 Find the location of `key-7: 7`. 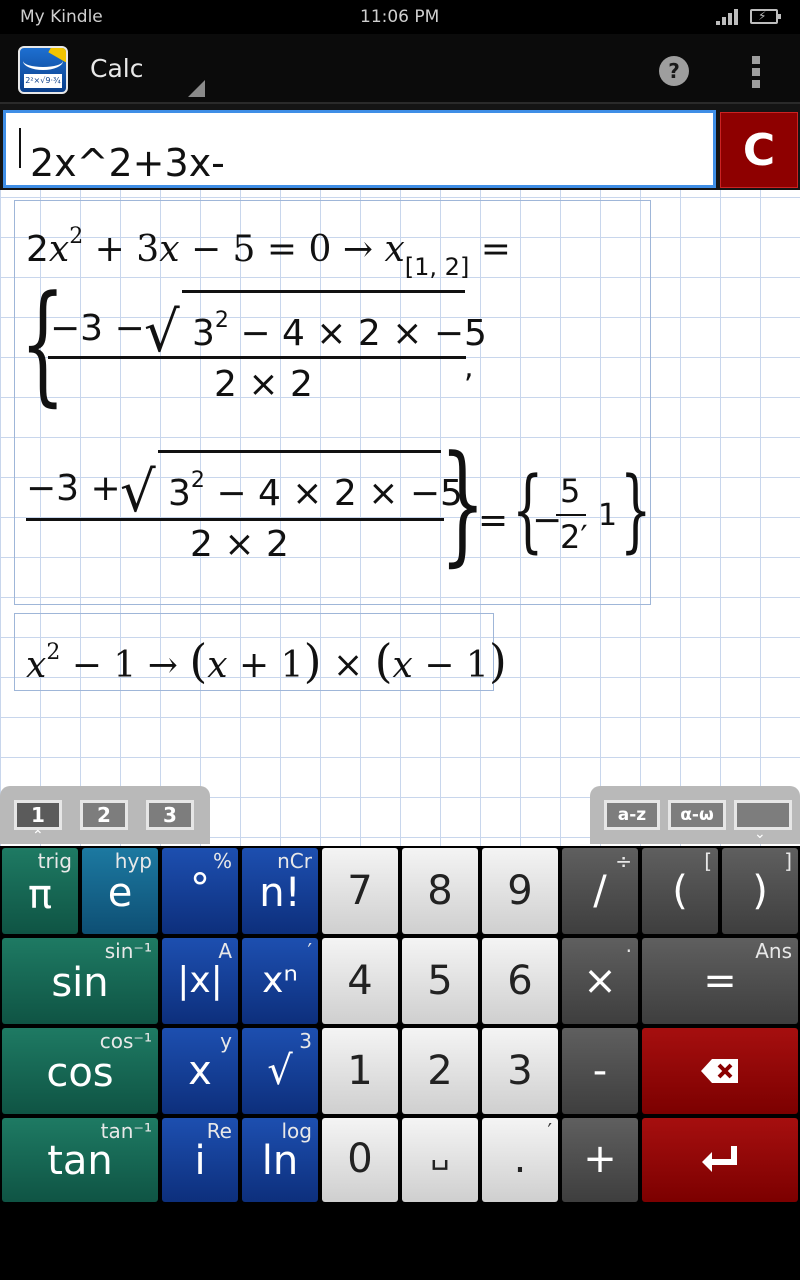

key-7: 7 is located at coordinates (360, 891).